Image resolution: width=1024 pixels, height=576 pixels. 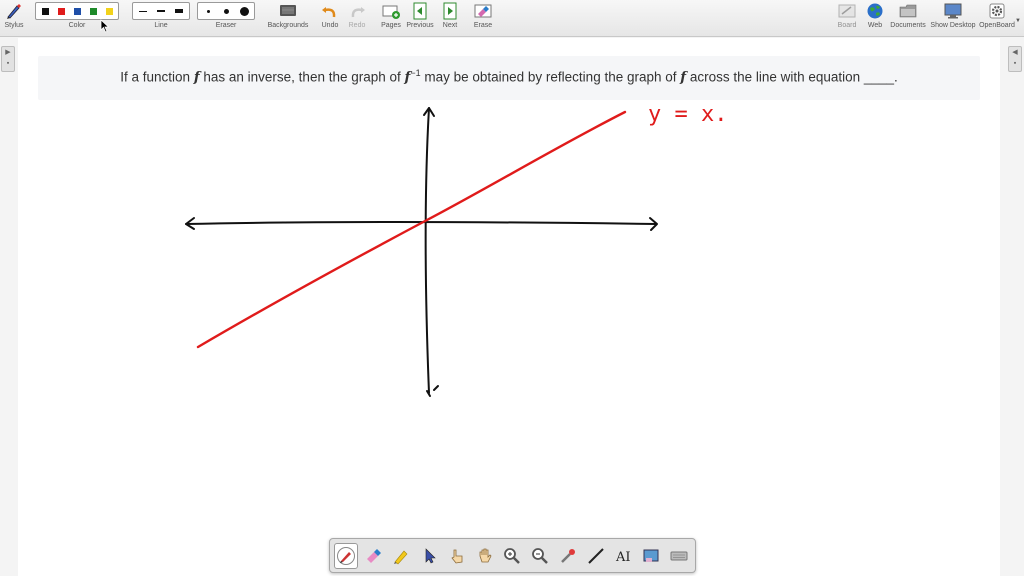 What do you see at coordinates (330, 25) in the screenshot?
I see `undo-label: Undo` at bounding box center [330, 25].